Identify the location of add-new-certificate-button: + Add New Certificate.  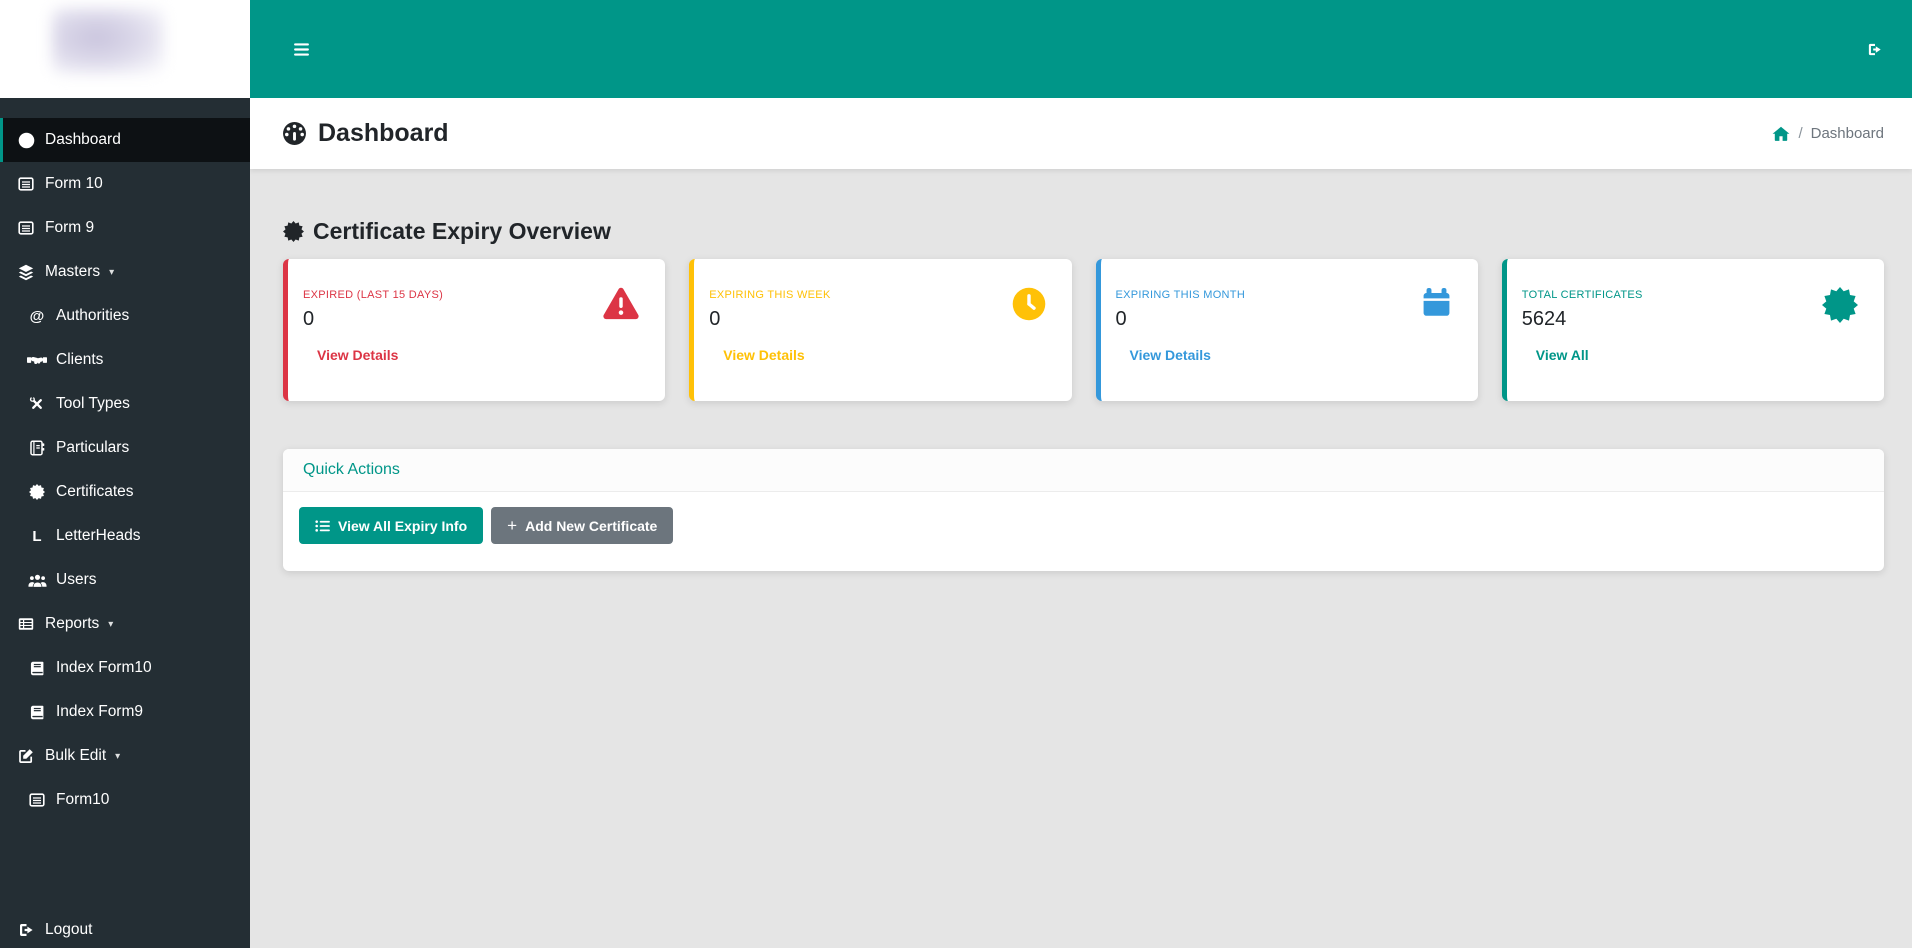
(582, 525).